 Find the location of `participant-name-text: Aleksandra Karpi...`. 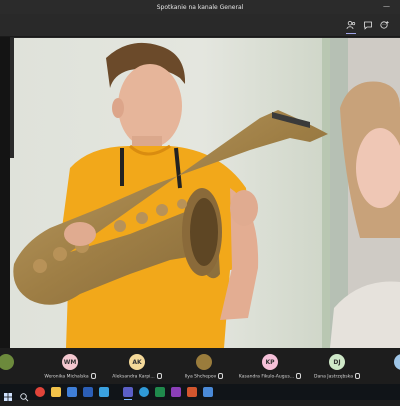

participant-name-text: Aleksandra Karpi... is located at coordinates (133, 377).